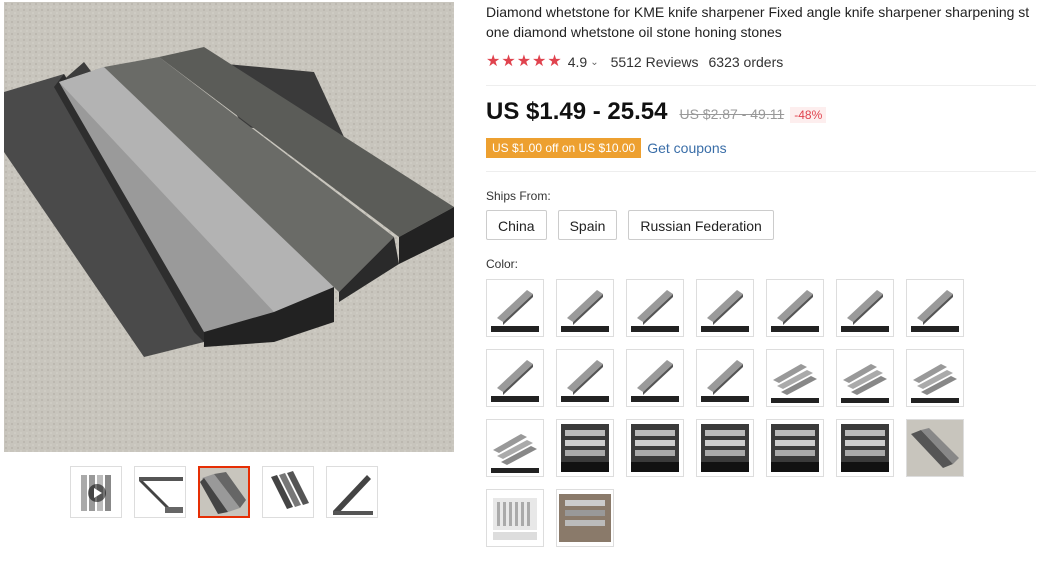 The width and height of the screenshot is (1038, 563). I want to click on thumbnail-video, so click(96, 492).